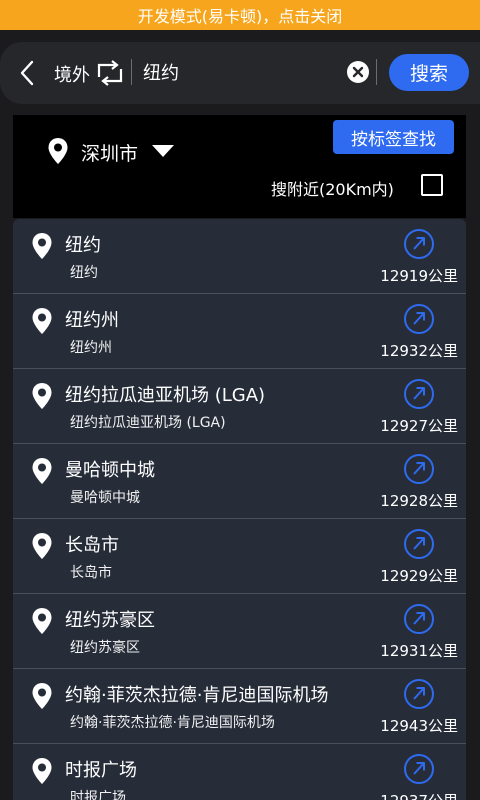 The width and height of the screenshot is (480, 800). I want to click on search-button: 搜索, so click(429, 72).